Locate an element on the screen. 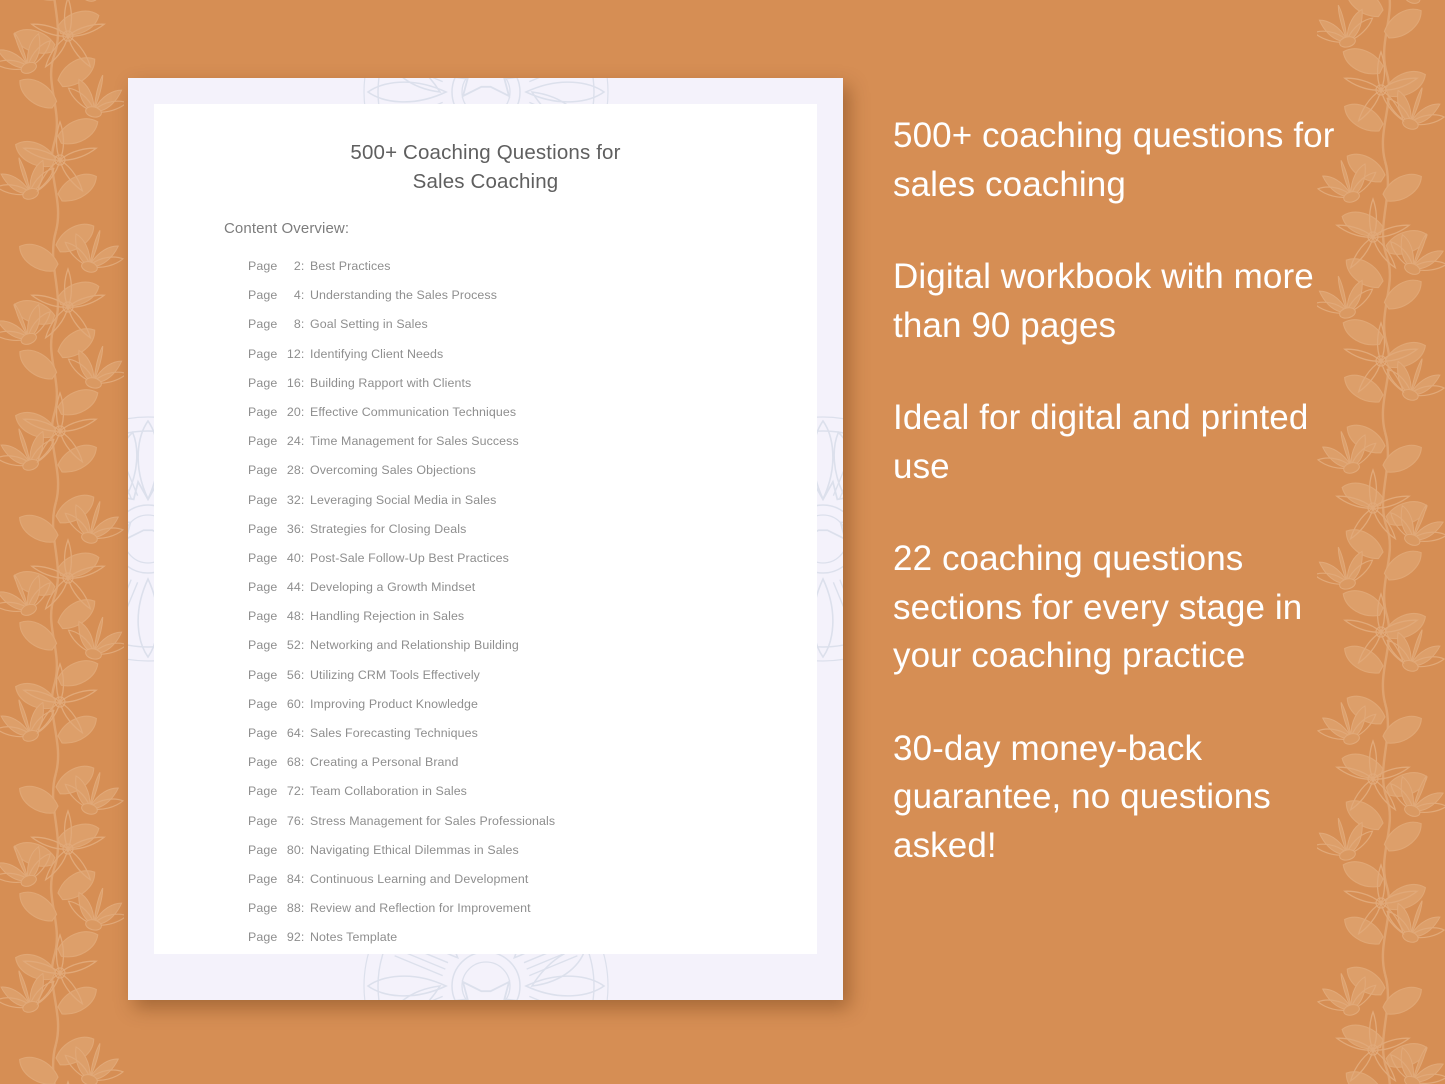  toc-entry-page-number: 92 is located at coordinates (293, 937).